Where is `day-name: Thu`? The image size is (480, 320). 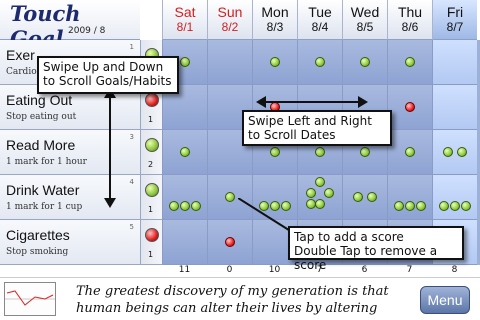 day-name: Thu is located at coordinates (410, 12).